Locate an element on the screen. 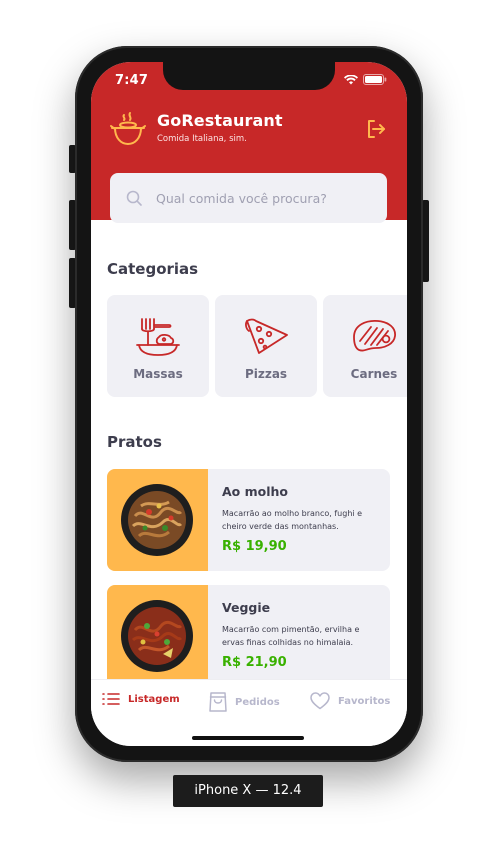  wifi-icon is located at coordinates (351, 79).